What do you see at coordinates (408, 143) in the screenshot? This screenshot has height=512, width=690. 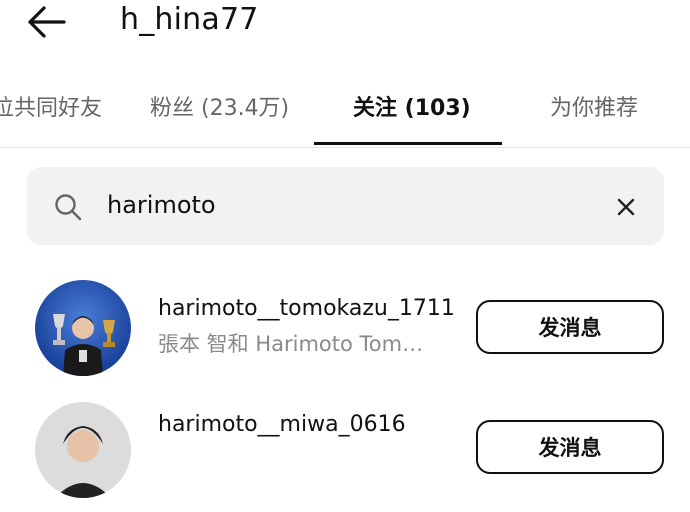 I see `active-tab-indicator` at bounding box center [408, 143].